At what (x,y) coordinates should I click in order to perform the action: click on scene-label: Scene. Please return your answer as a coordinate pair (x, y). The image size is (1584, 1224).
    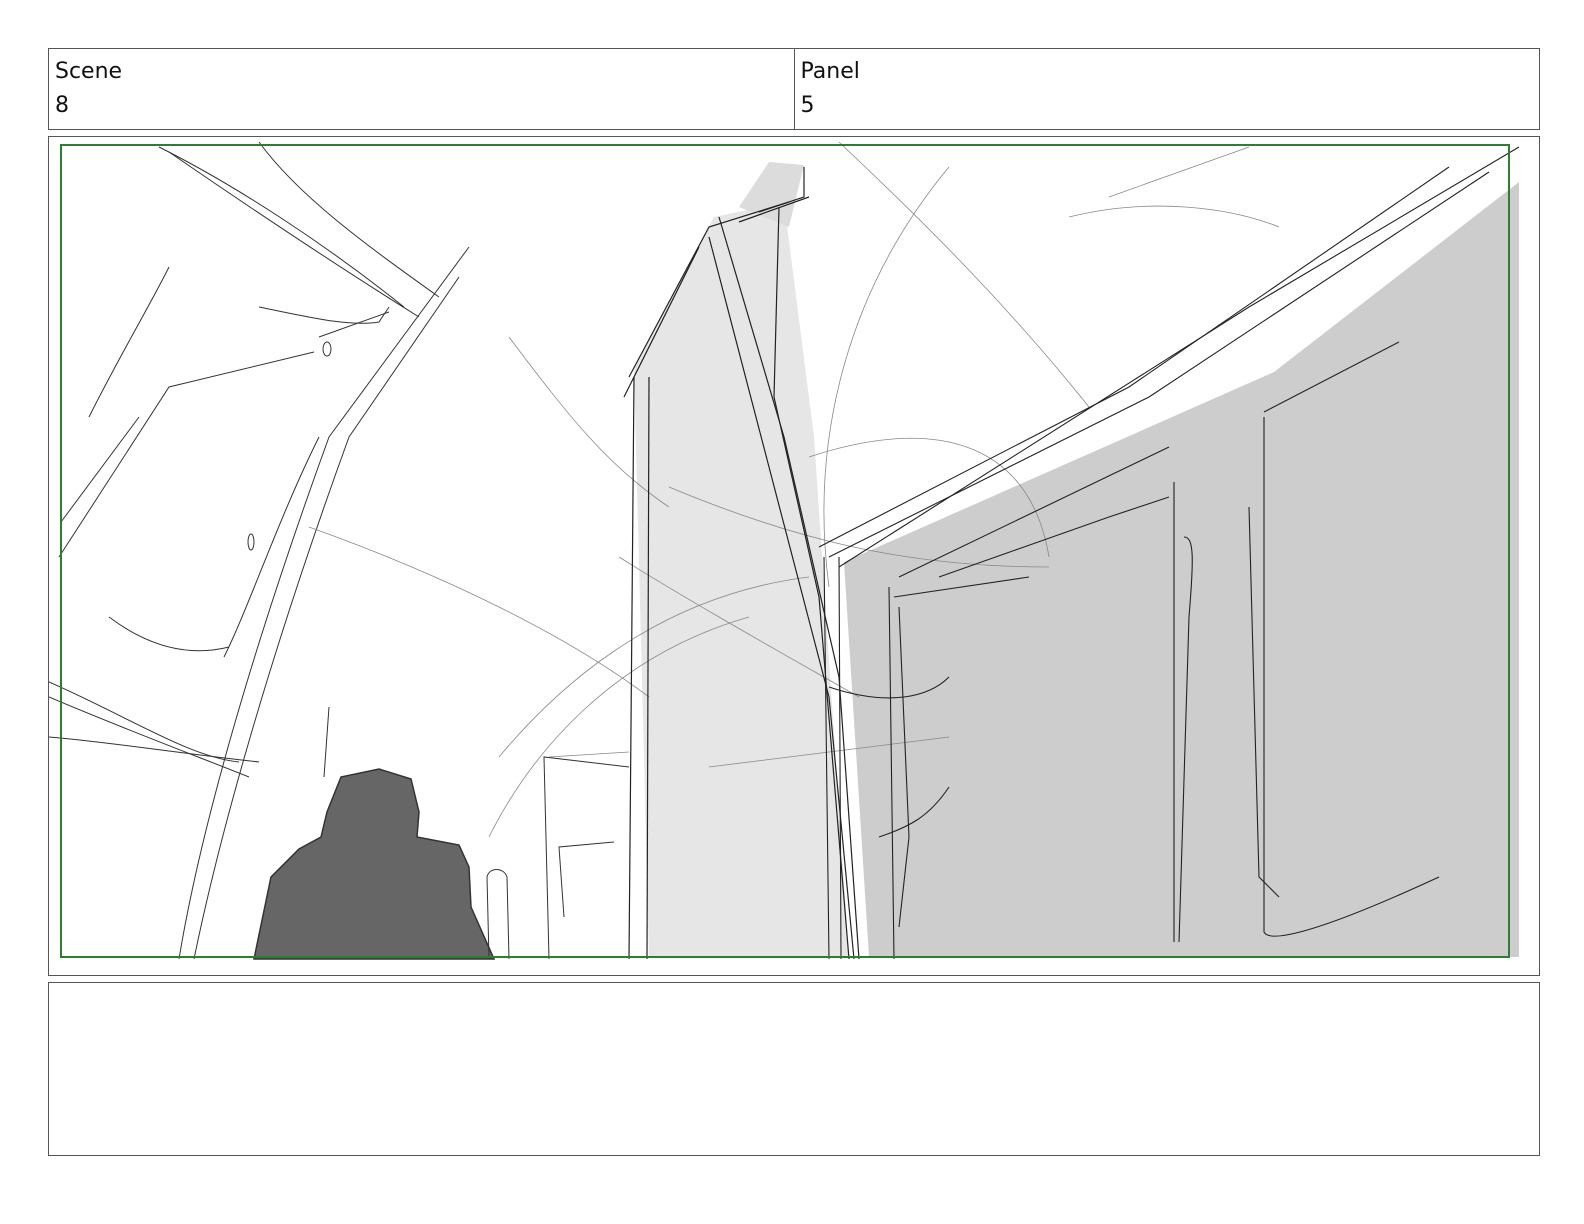
    Looking at the image, I should click on (89, 71).